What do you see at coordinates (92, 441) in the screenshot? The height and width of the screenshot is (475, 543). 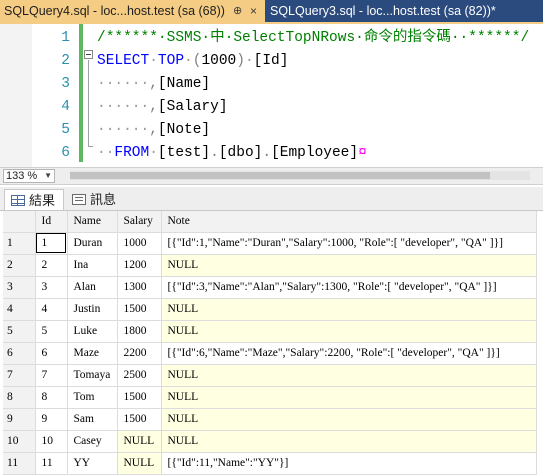 I see `table-cell: Casey` at bounding box center [92, 441].